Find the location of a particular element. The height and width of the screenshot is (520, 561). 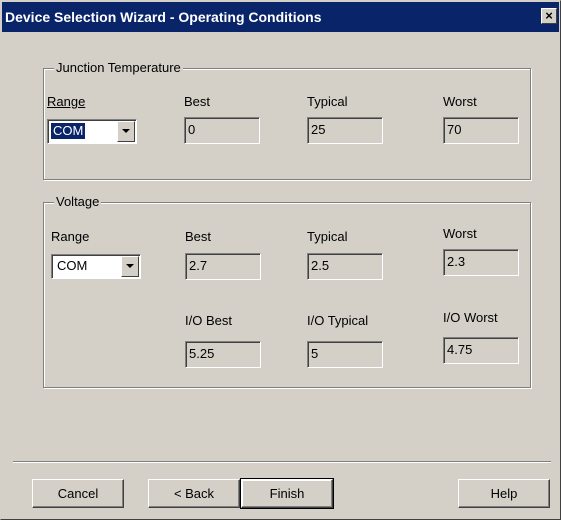

junction-range-select: COM is located at coordinates (92, 131).